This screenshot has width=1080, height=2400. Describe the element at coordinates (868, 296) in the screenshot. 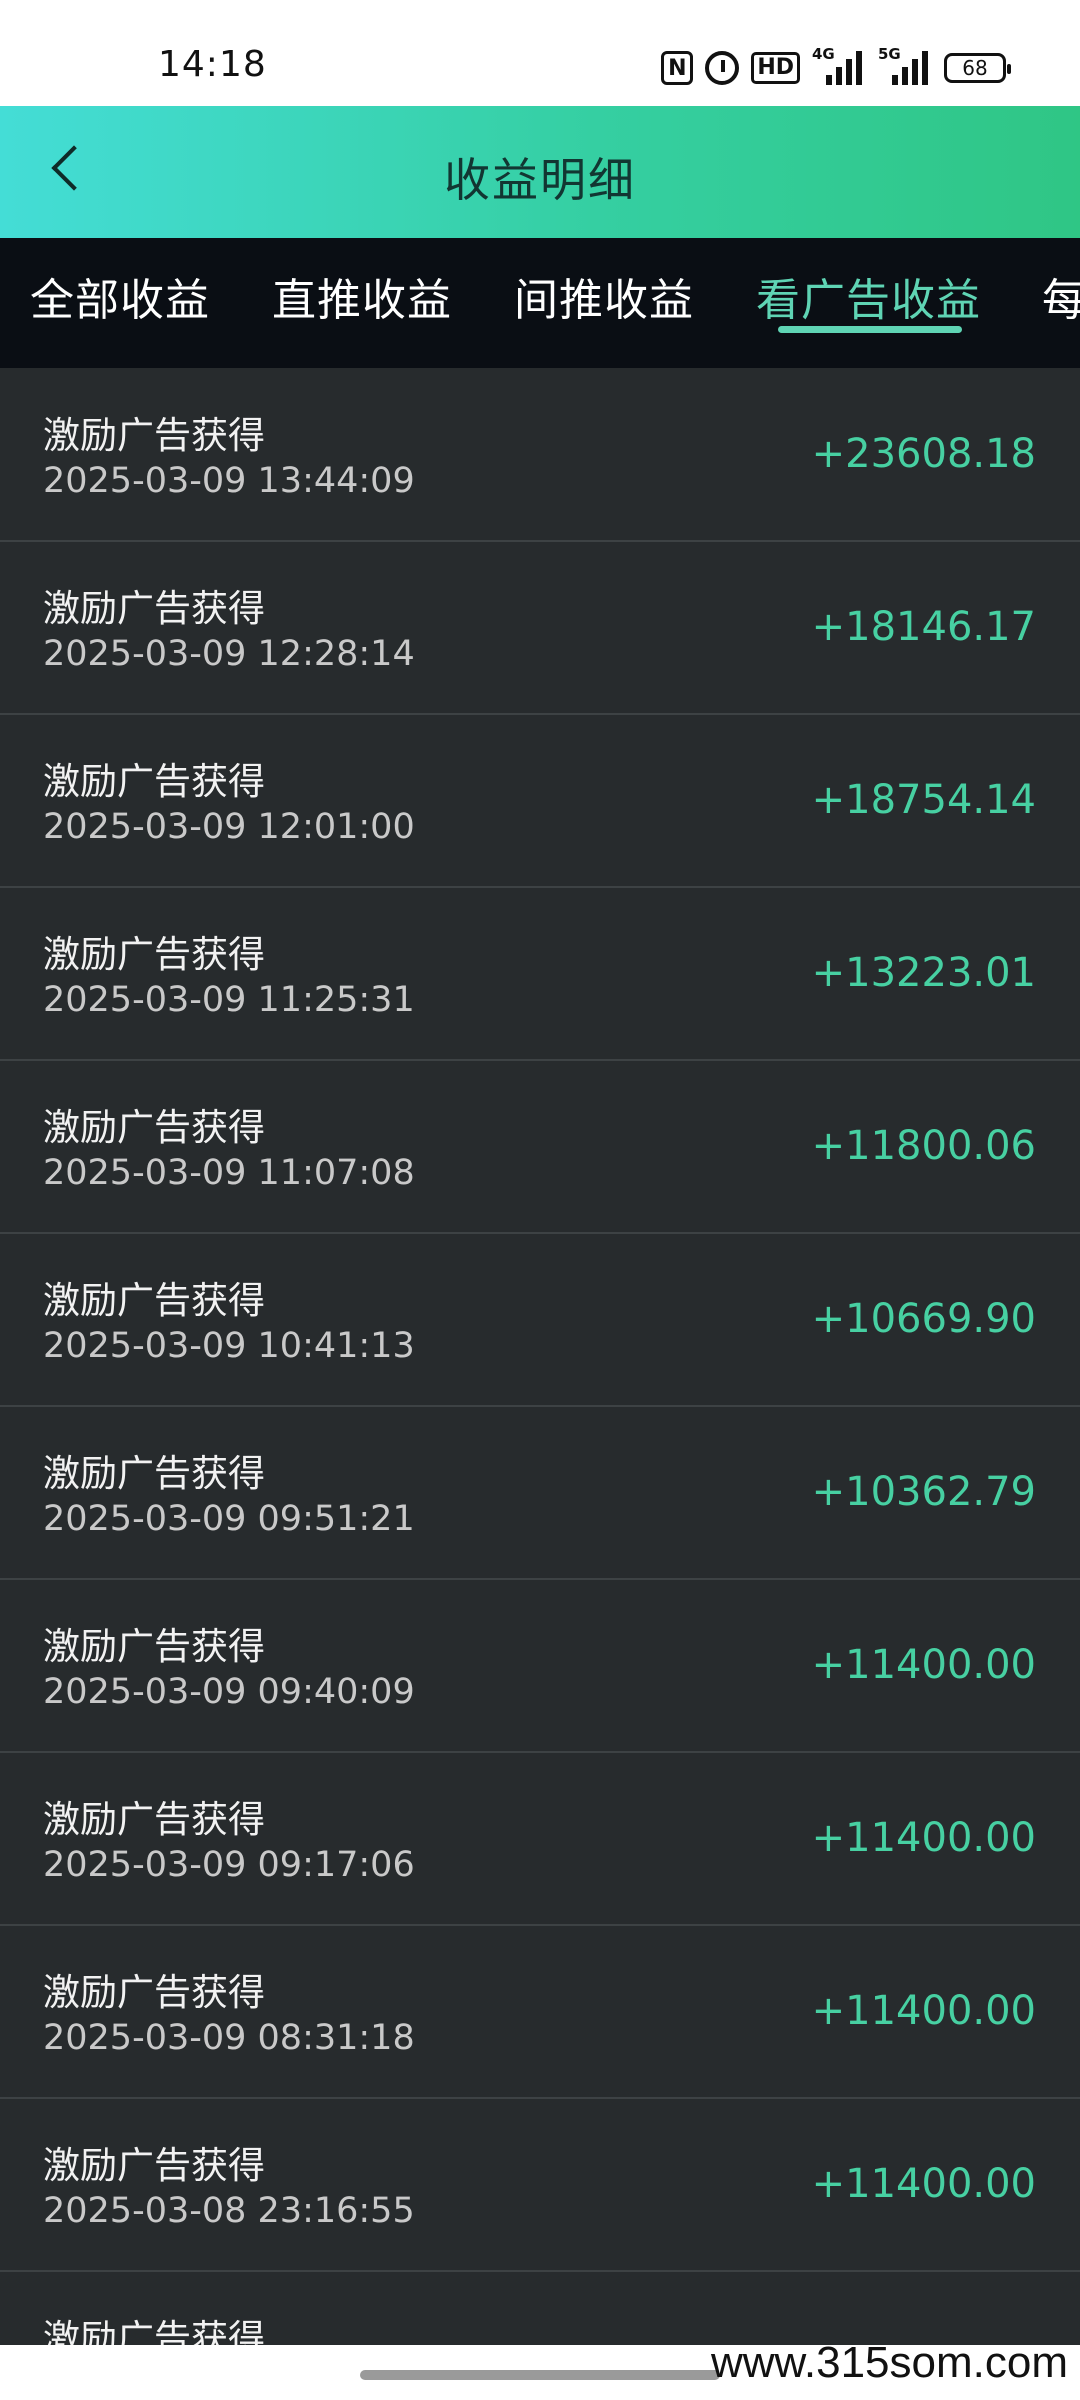

I see `tab-ad-earnings: 看广告收益` at that location.